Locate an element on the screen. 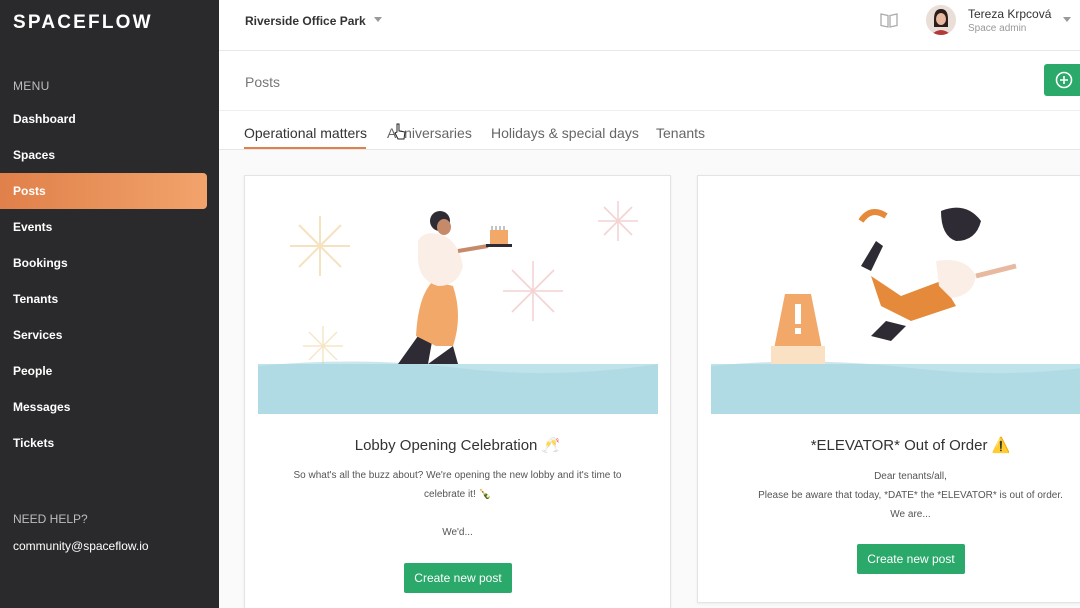  sidebar-item-events: Events is located at coordinates (109, 227).